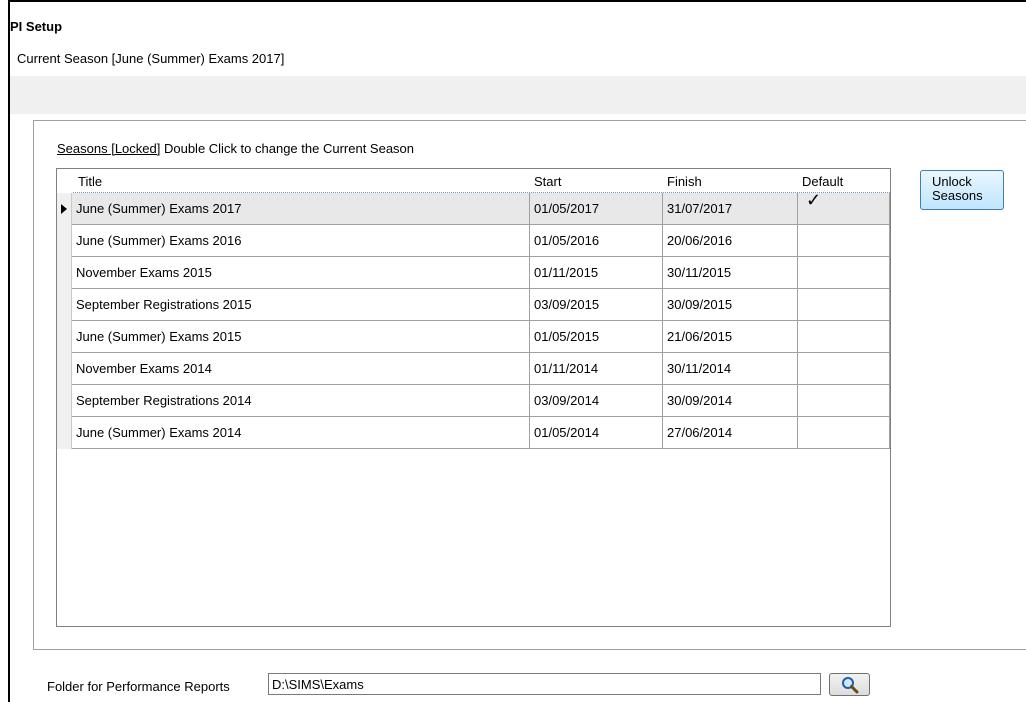 The height and width of the screenshot is (702, 1026). I want to click on column-header-title: Title, so click(90, 180).